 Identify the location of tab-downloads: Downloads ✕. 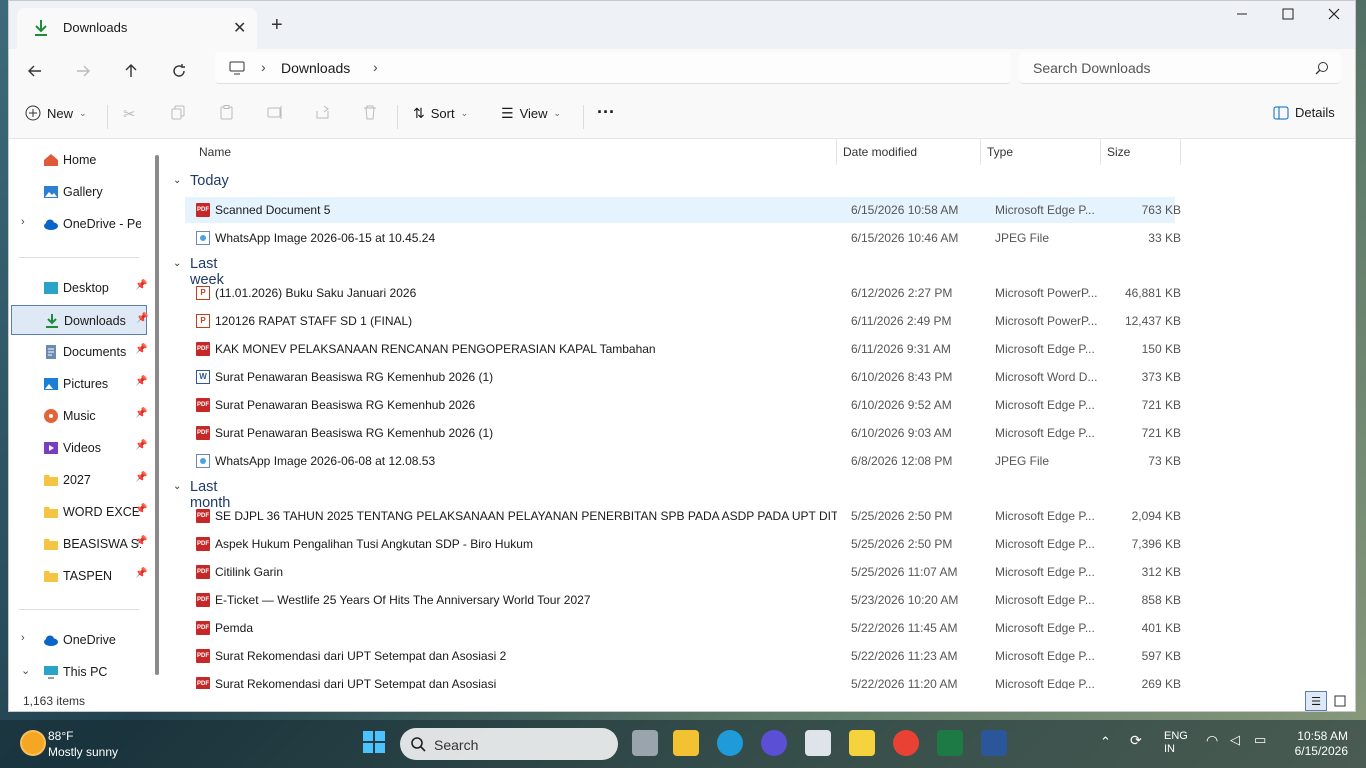
(137, 28).